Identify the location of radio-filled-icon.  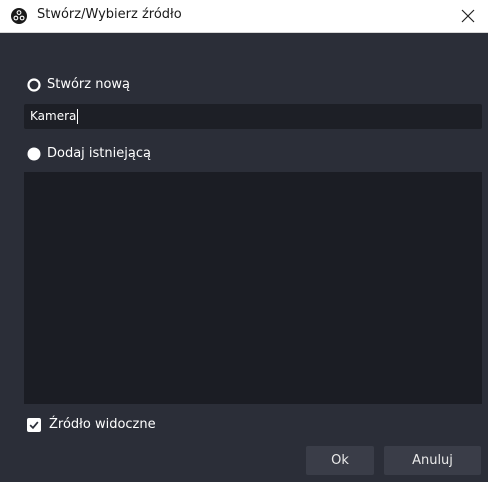
(34, 153).